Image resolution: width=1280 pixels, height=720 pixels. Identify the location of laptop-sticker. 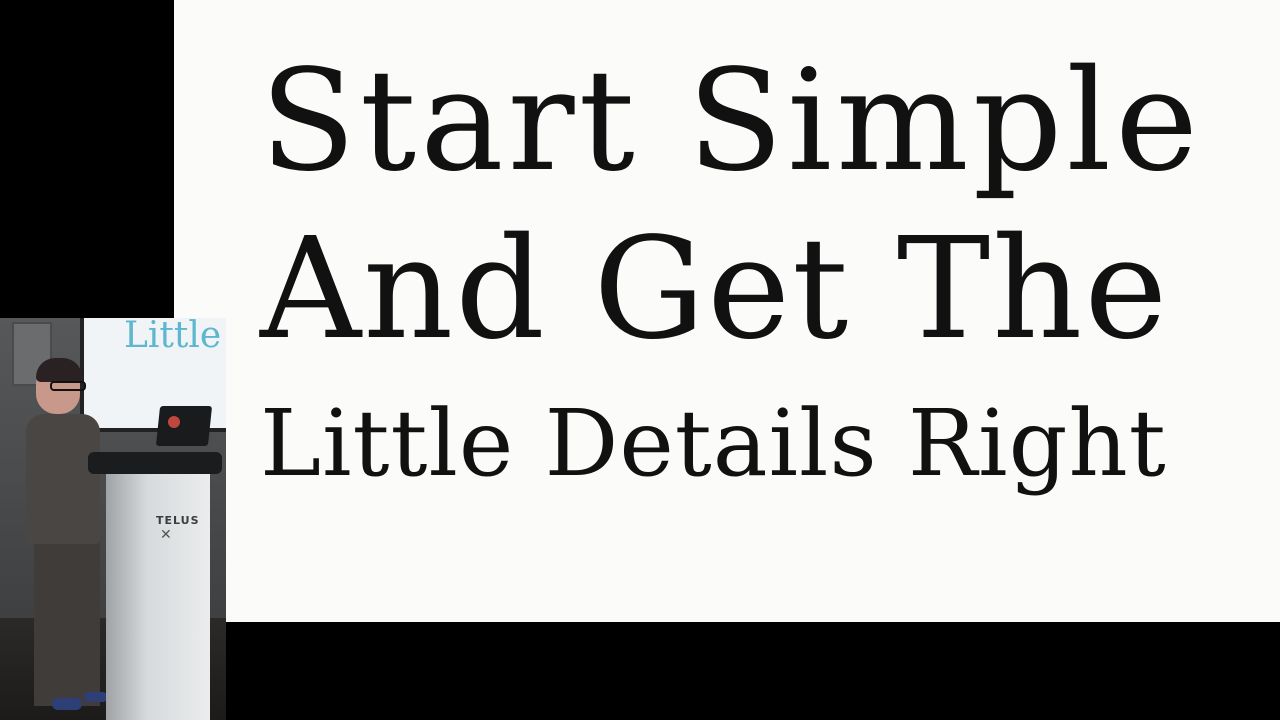
(174, 422).